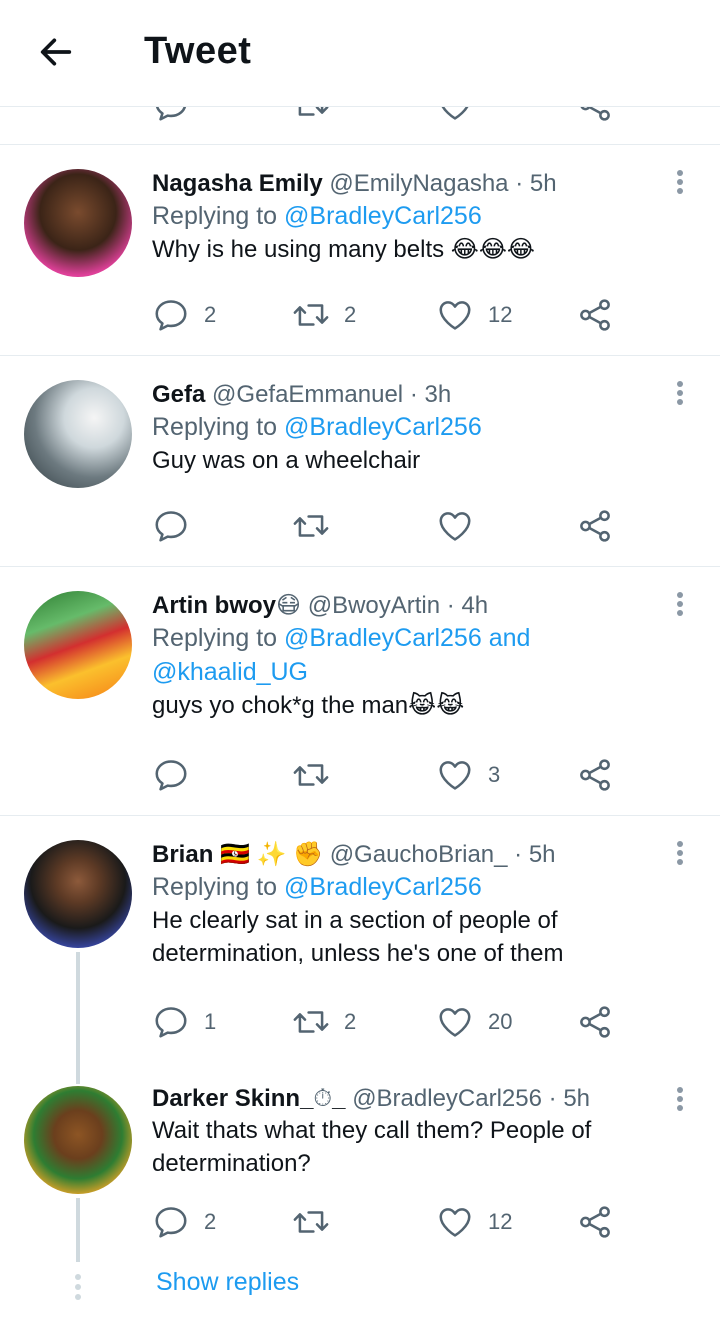 The height and width of the screenshot is (1325, 720). What do you see at coordinates (182, 854) in the screenshot?
I see `author-name: Brian` at bounding box center [182, 854].